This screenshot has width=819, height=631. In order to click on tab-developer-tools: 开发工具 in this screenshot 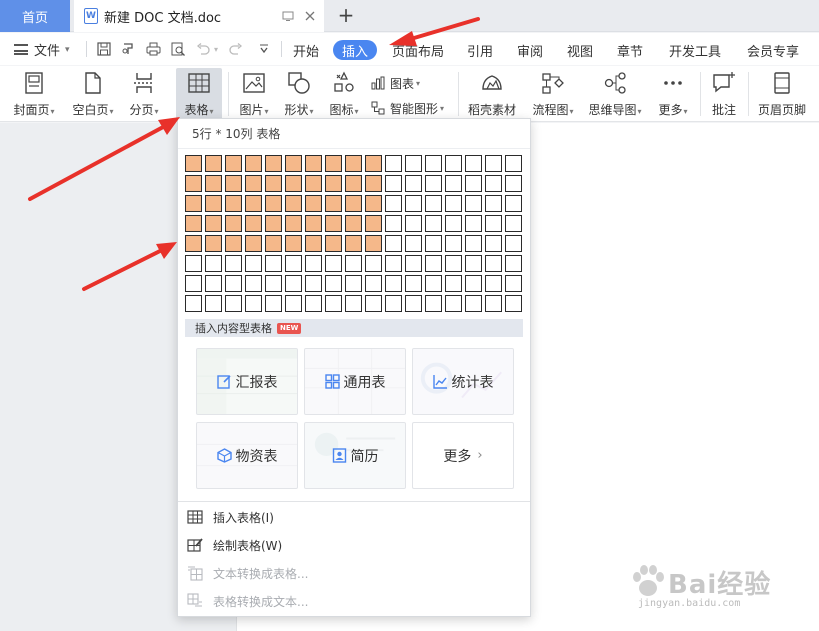, I will do `click(695, 50)`.